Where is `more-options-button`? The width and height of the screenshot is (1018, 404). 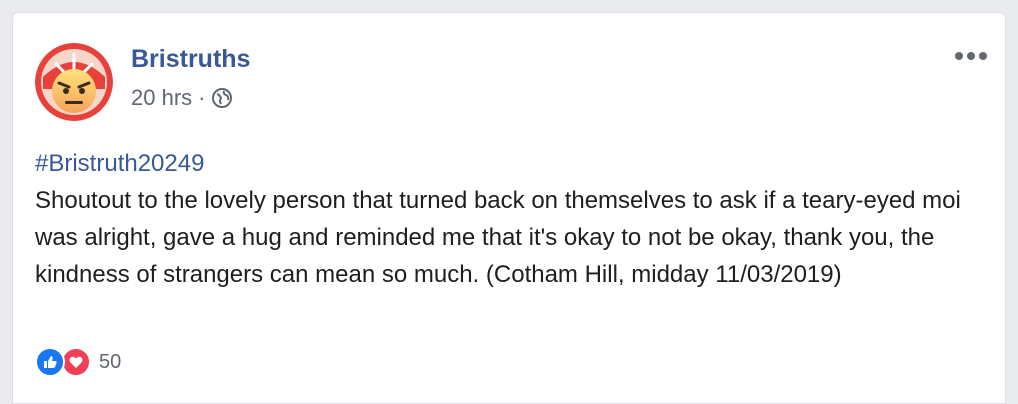
more-options-button is located at coordinates (971, 56).